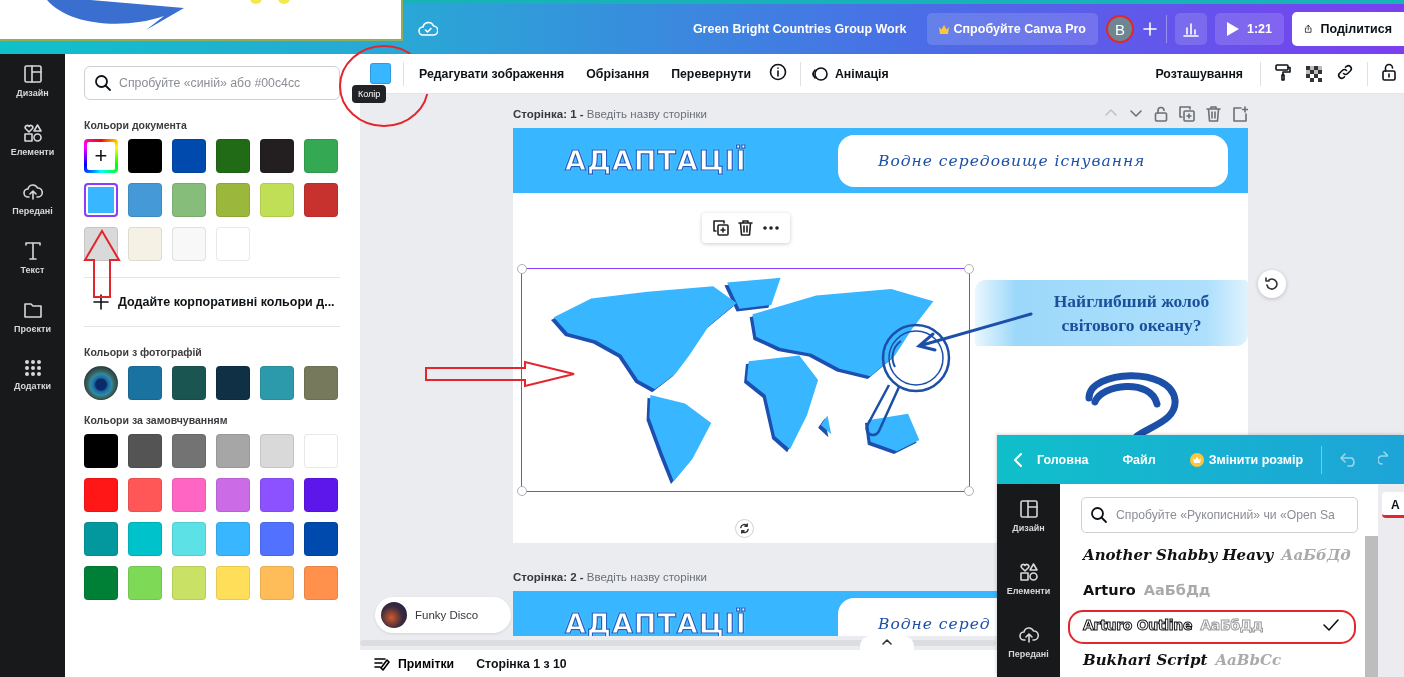 The image size is (1404, 677). What do you see at coordinates (101, 156) in the screenshot?
I see `add-color-button: +` at bounding box center [101, 156].